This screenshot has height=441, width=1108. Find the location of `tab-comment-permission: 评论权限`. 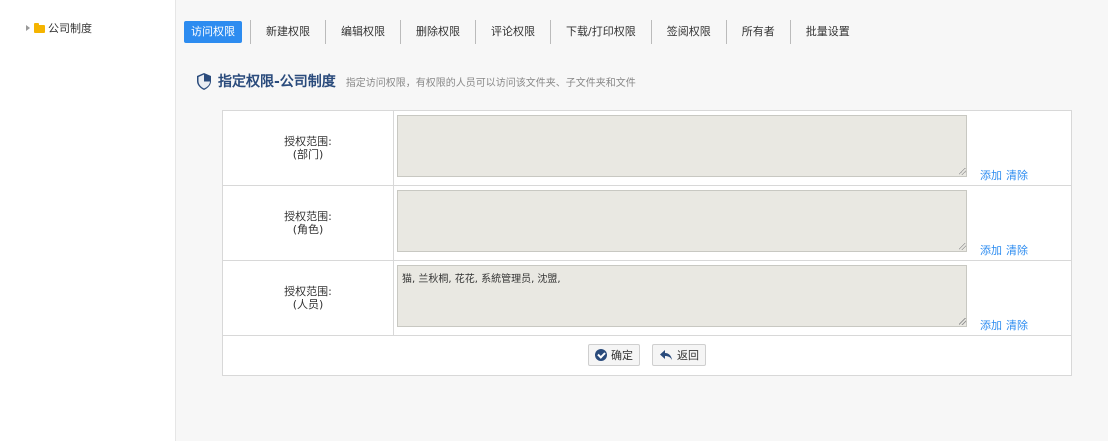

tab-comment-permission: 评论权限 is located at coordinates (513, 32).